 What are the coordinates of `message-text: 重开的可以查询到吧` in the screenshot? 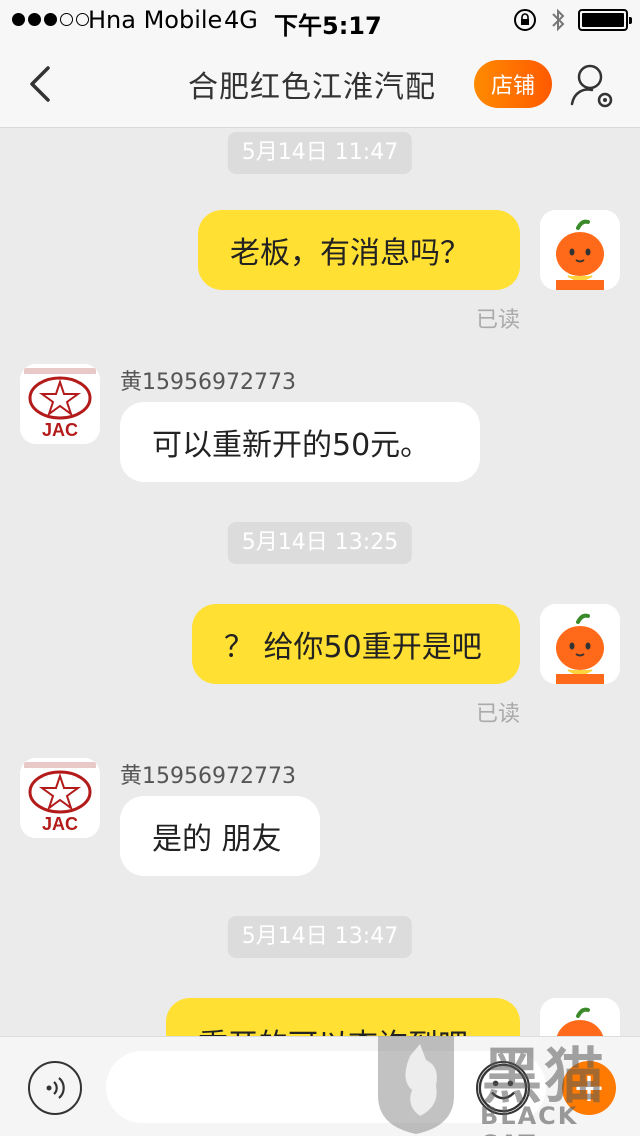 It's located at (333, 1028).